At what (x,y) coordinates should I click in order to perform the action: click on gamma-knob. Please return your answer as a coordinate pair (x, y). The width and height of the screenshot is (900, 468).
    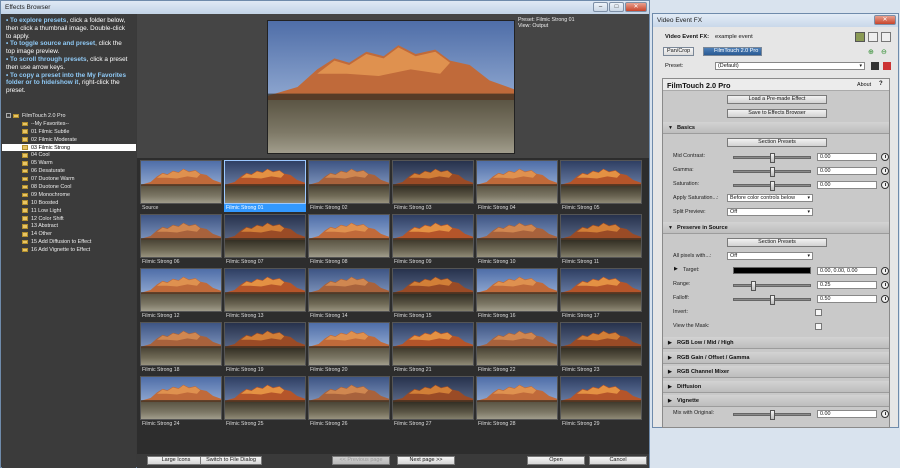
    Looking at the image, I should click on (772, 172).